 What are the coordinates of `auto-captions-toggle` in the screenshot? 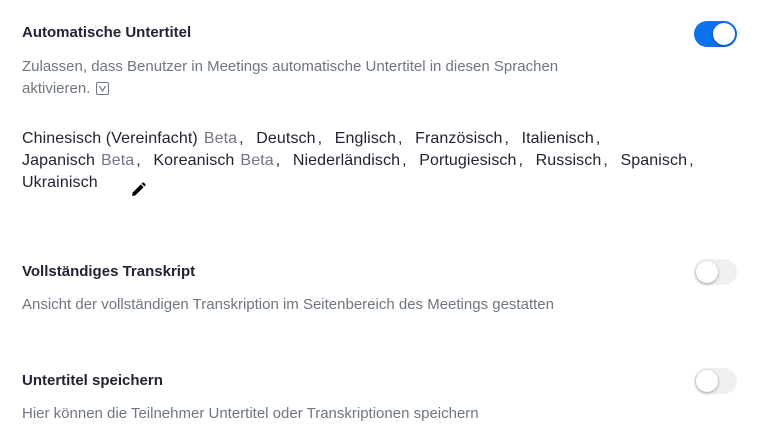 It's located at (715, 34).